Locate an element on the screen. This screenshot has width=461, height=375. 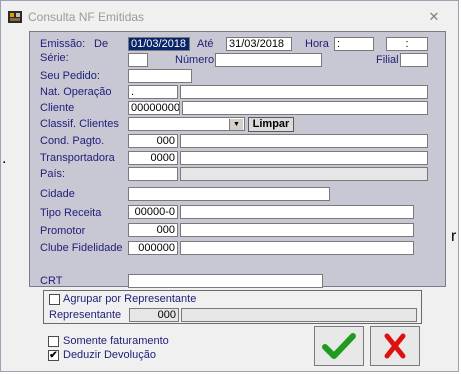
cidade-label: Cidade is located at coordinates (57, 194).